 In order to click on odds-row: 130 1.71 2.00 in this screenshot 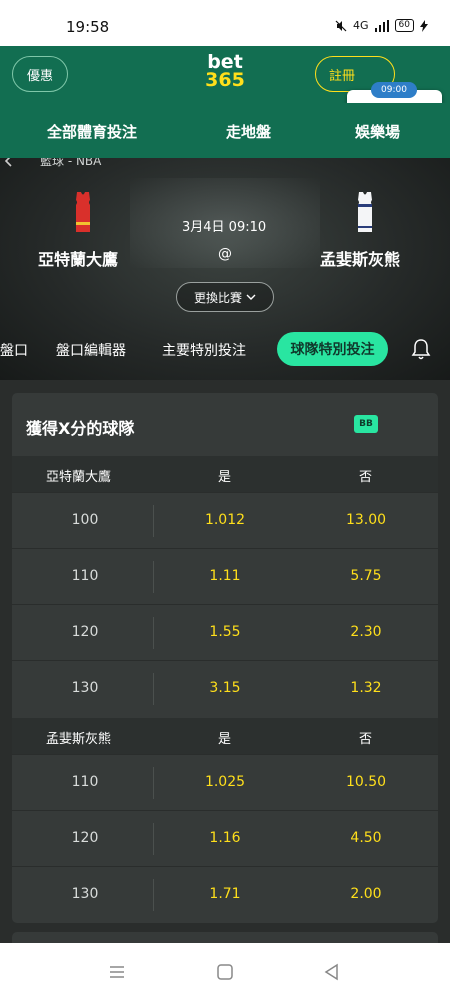, I will do `click(225, 894)`.